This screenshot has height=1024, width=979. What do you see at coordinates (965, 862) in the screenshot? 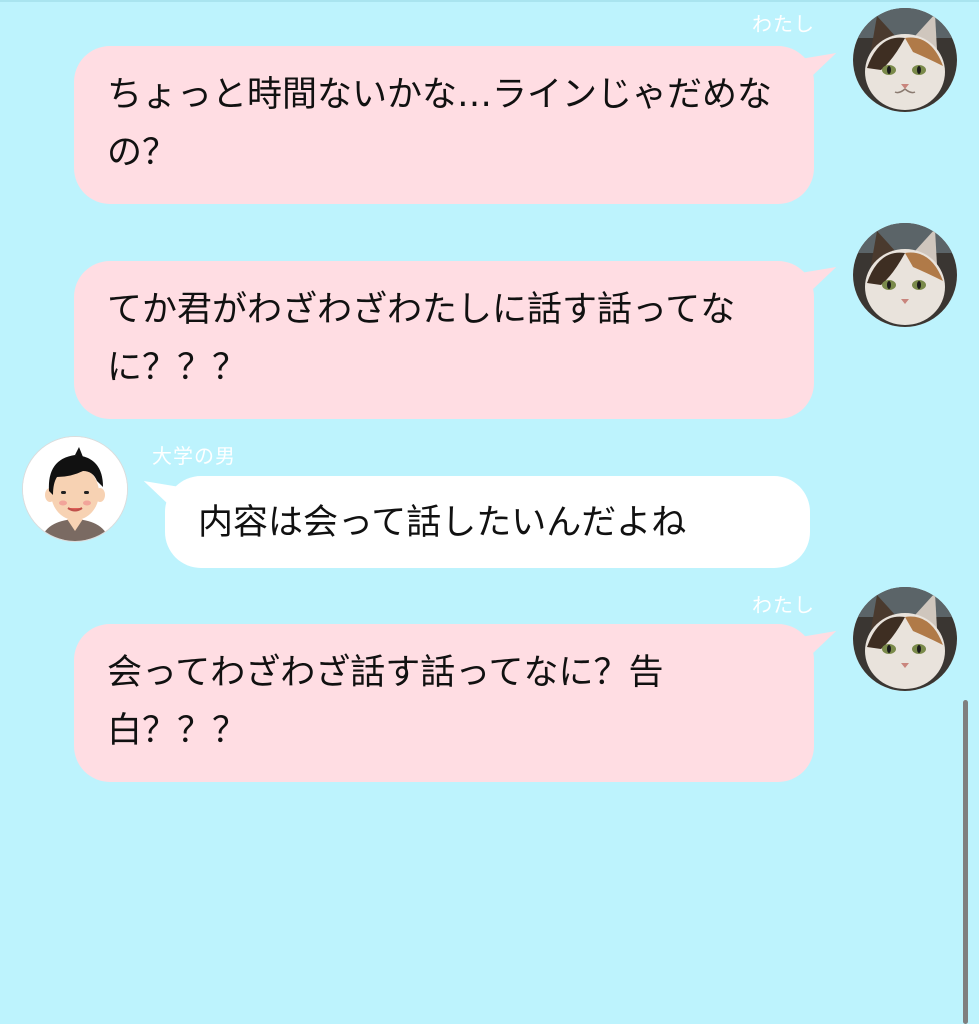
I see `vertical-scrollbar` at bounding box center [965, 862].